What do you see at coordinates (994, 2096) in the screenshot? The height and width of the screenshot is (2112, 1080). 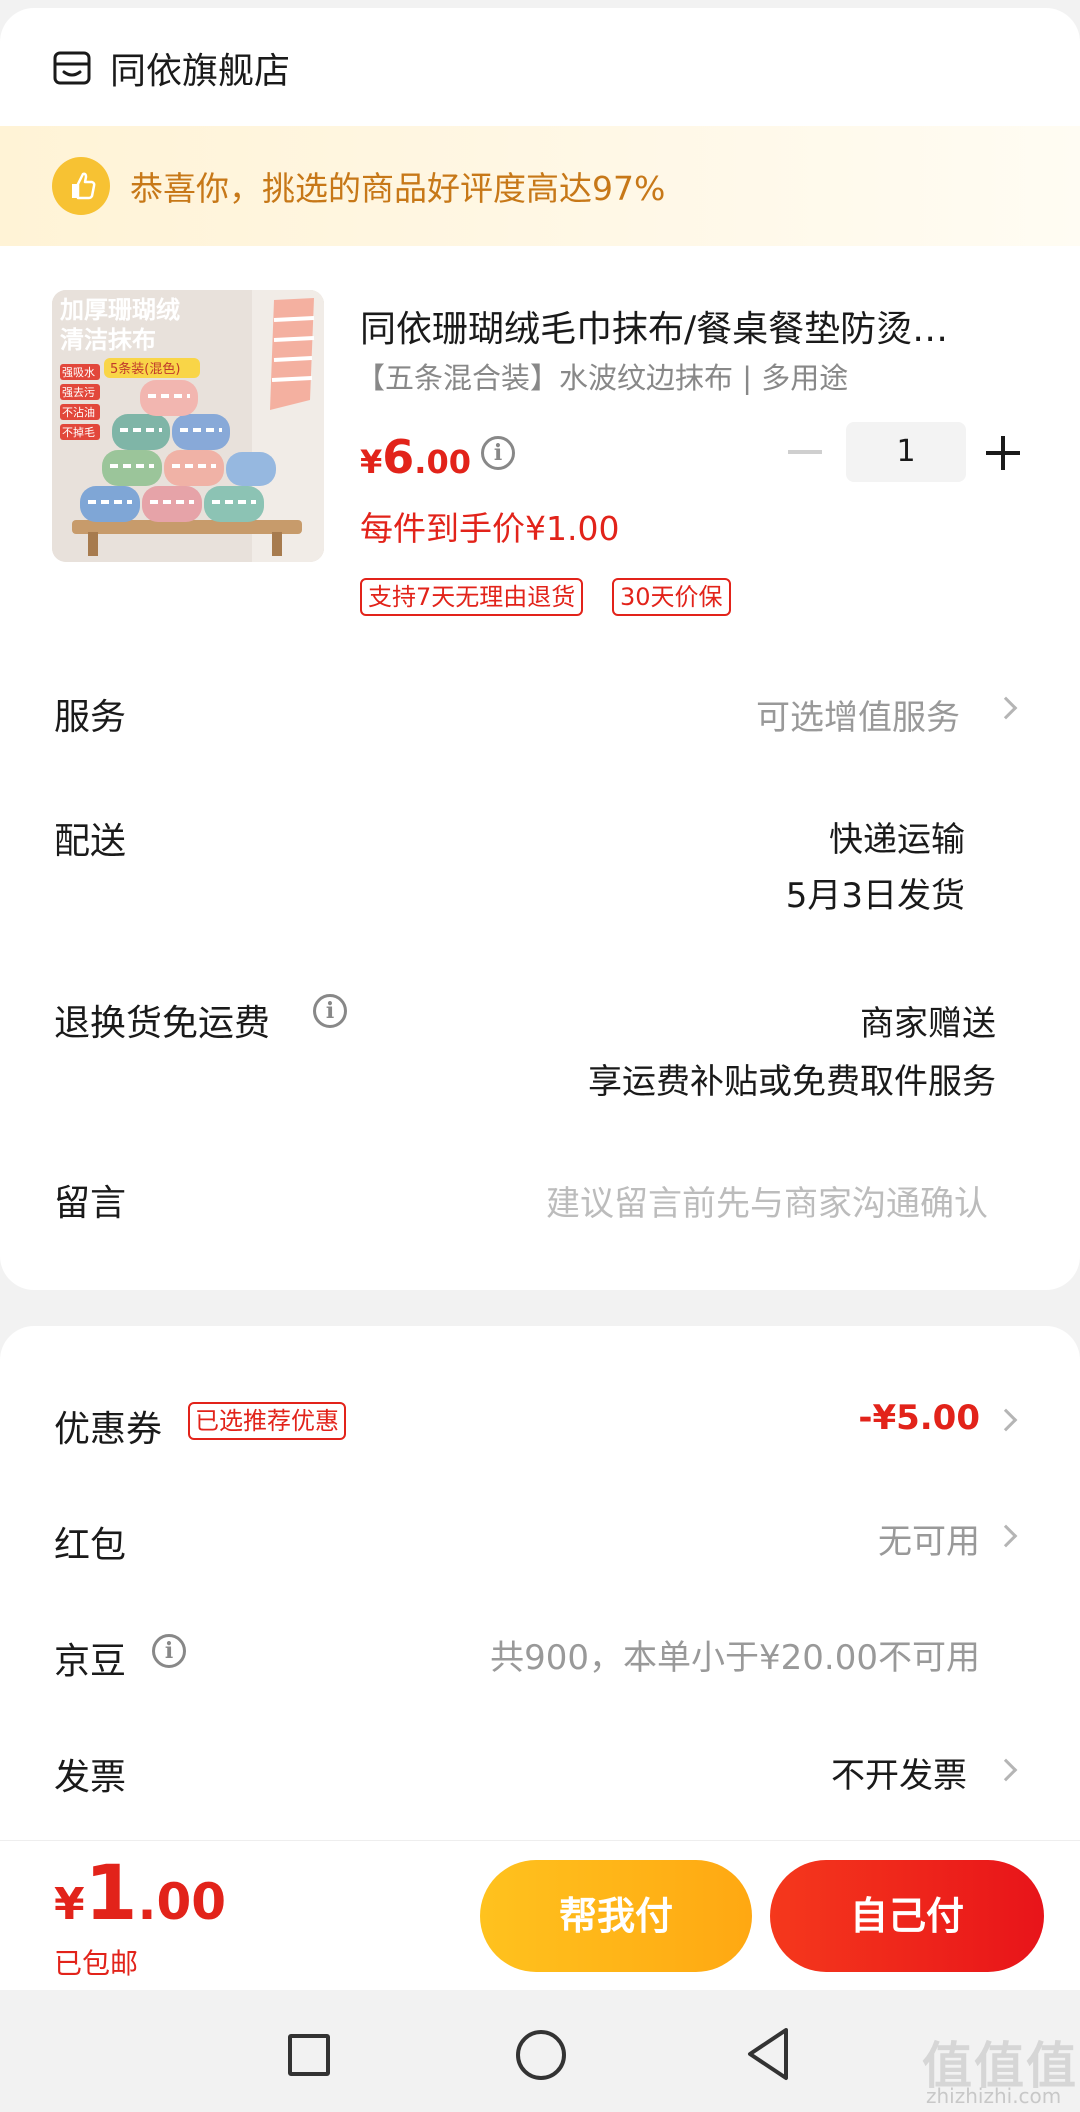 I see `watermark-subtext: zhizhizhi.com` at bounding box center [994, 2096].